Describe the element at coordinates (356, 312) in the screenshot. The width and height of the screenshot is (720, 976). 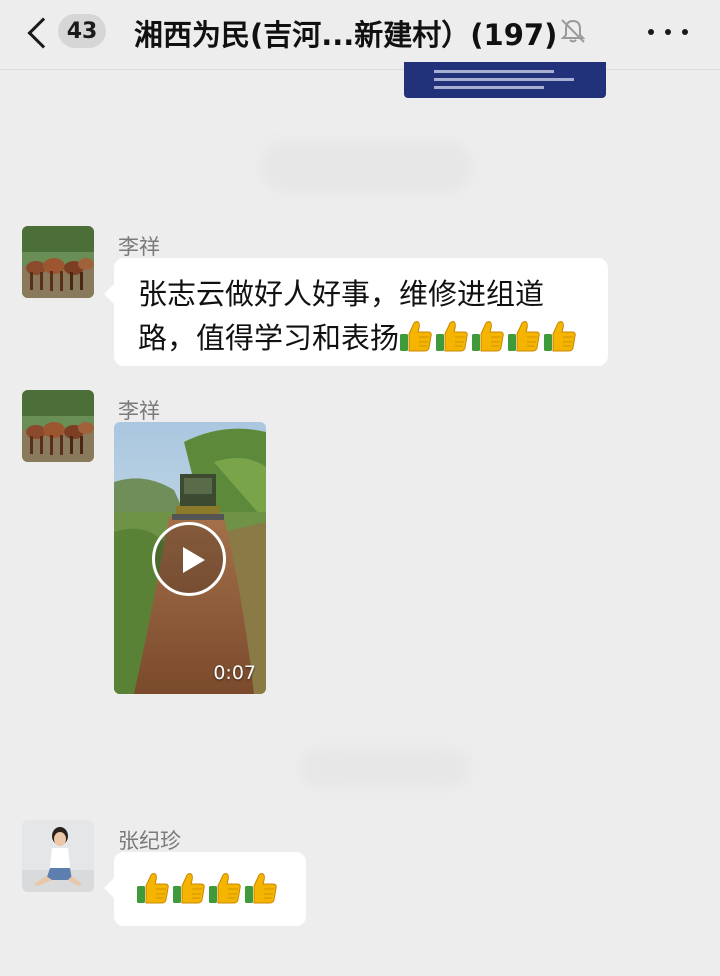
I see `text-message-bubble: 张志云做好人好事，维修进组道路，值得学习和表扬` at that location.